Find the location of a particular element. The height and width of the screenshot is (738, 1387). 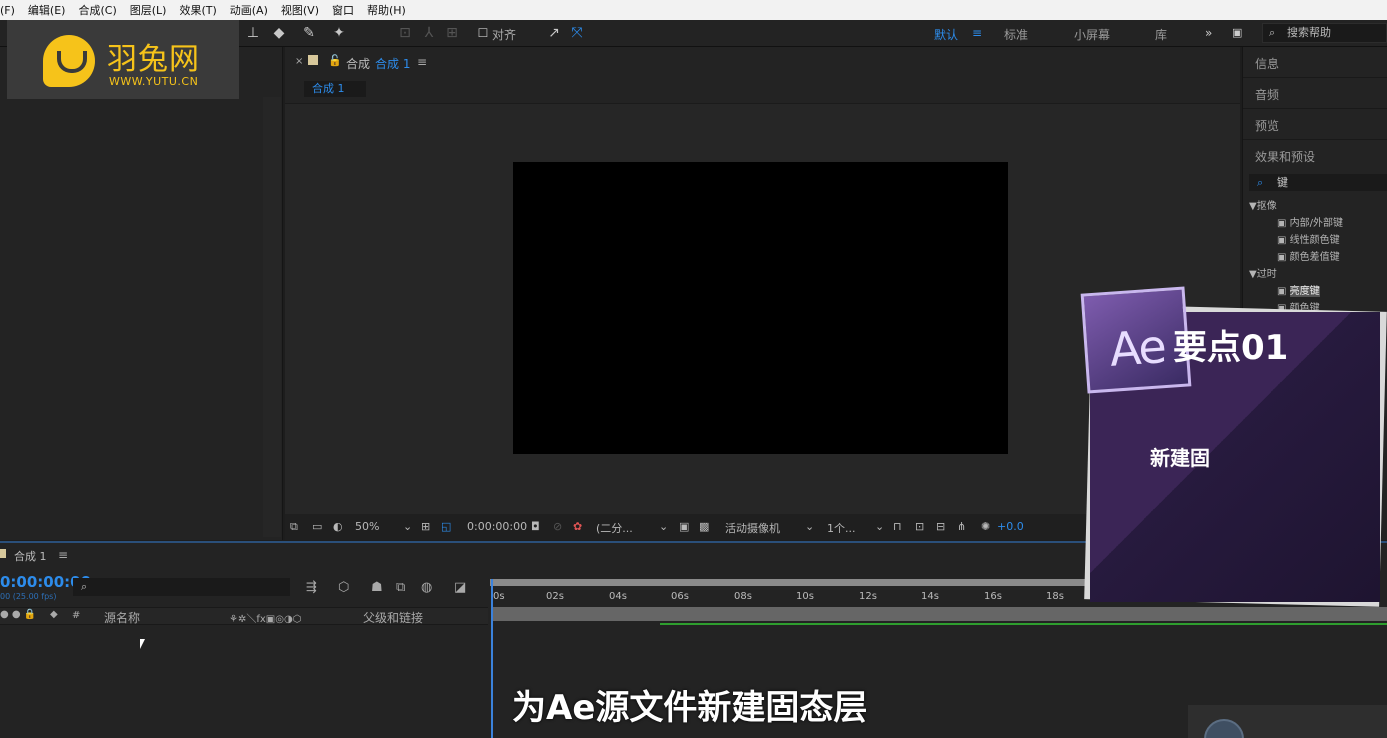

time-tick: 08s is located at coordinates (743, 596).